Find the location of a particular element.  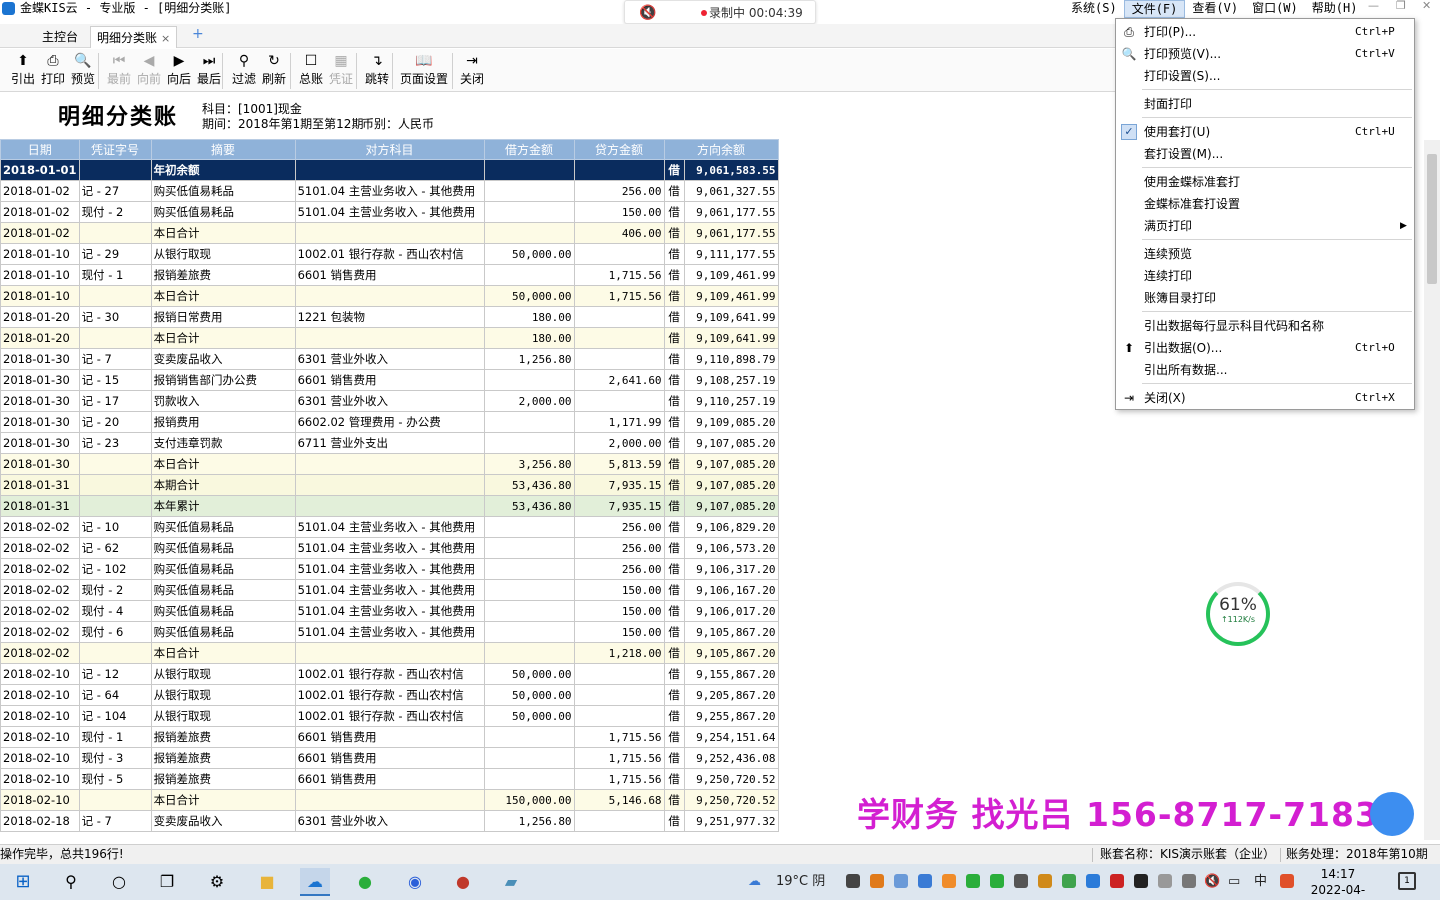

file-explorer-icon: ■ is located at coordinates (267, 882).